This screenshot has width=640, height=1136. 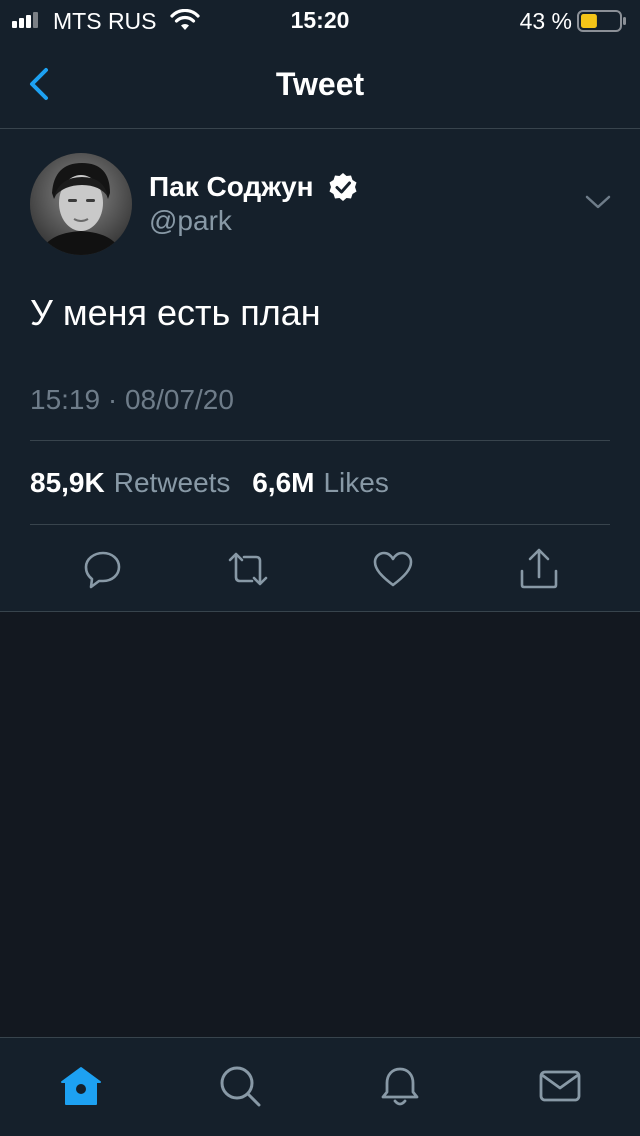 What do you see at coordinates (589, 21) in the screenshot?
I see `battery-level-fill` at bounding box center [589, 21].